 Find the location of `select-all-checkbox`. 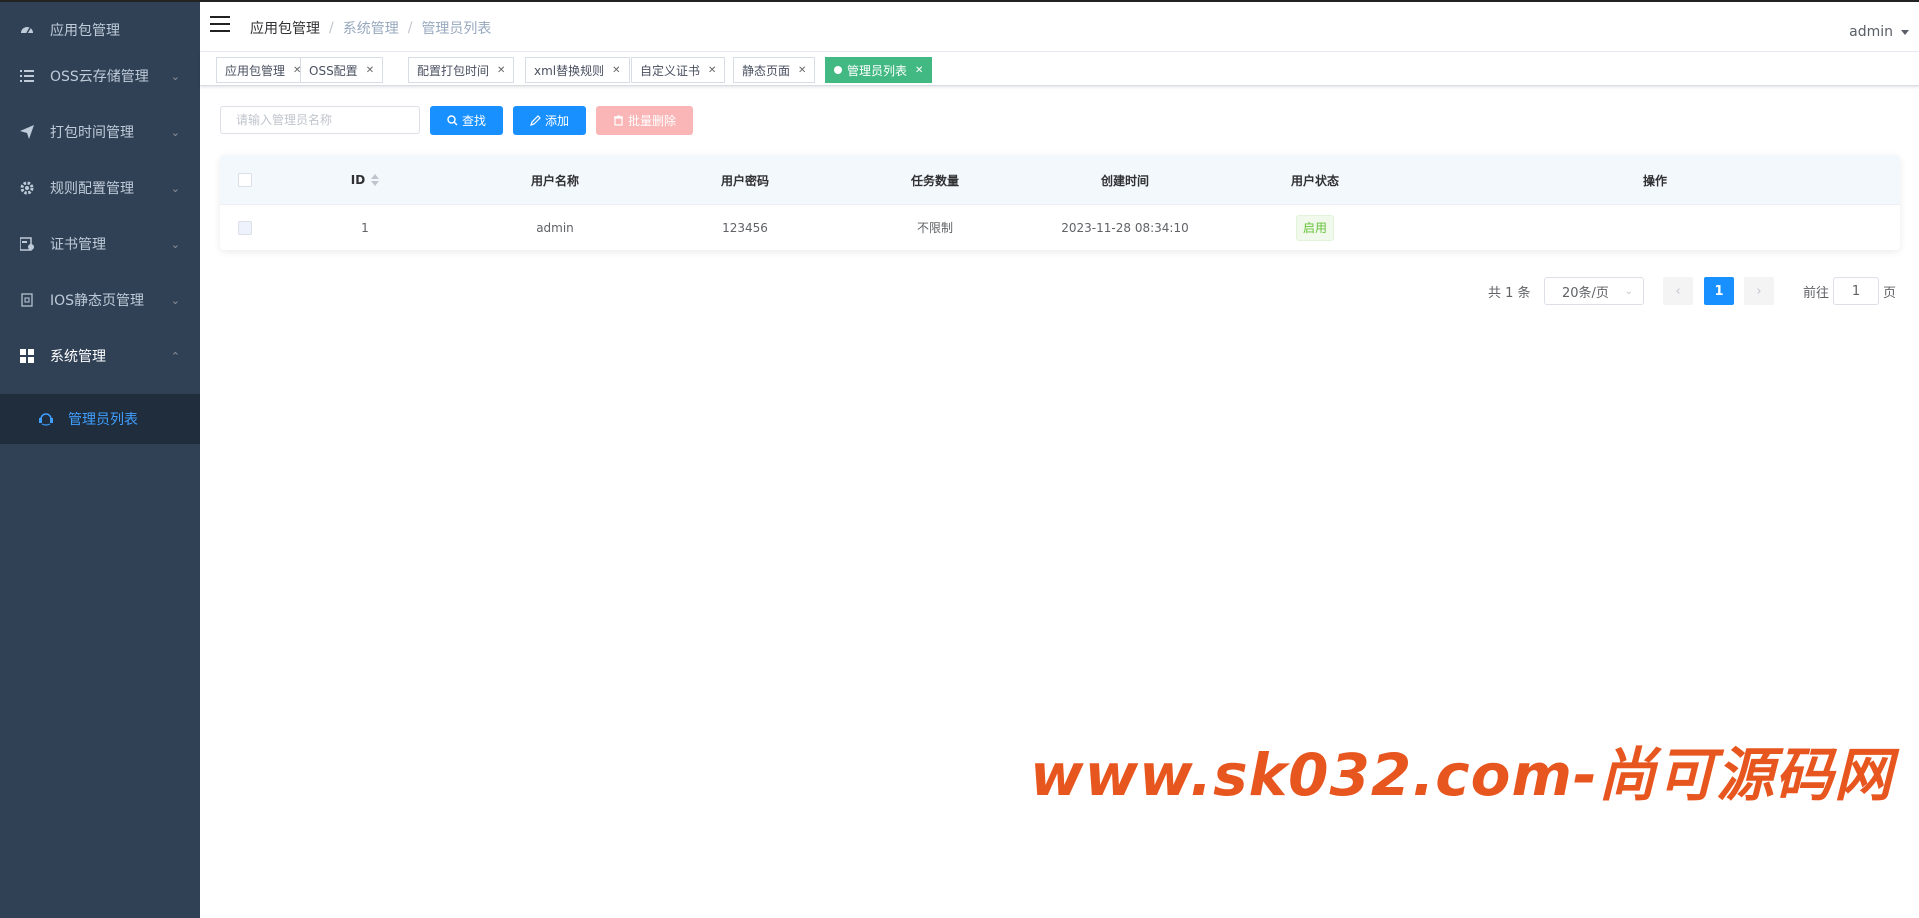

select-all-checkbox is located at coordinates (245, 180).